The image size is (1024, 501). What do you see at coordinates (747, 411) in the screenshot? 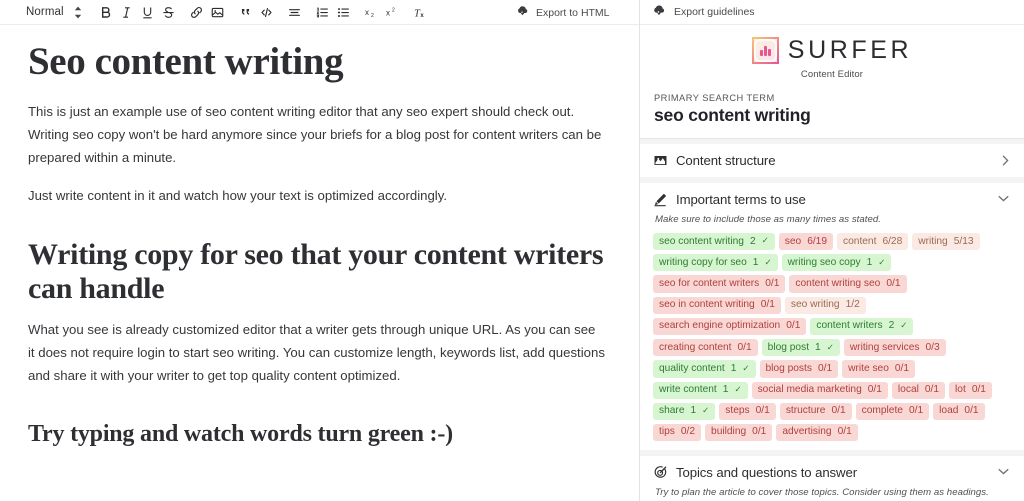
I see `term-tag: steps 0/1` at bounding box center [747, 411].